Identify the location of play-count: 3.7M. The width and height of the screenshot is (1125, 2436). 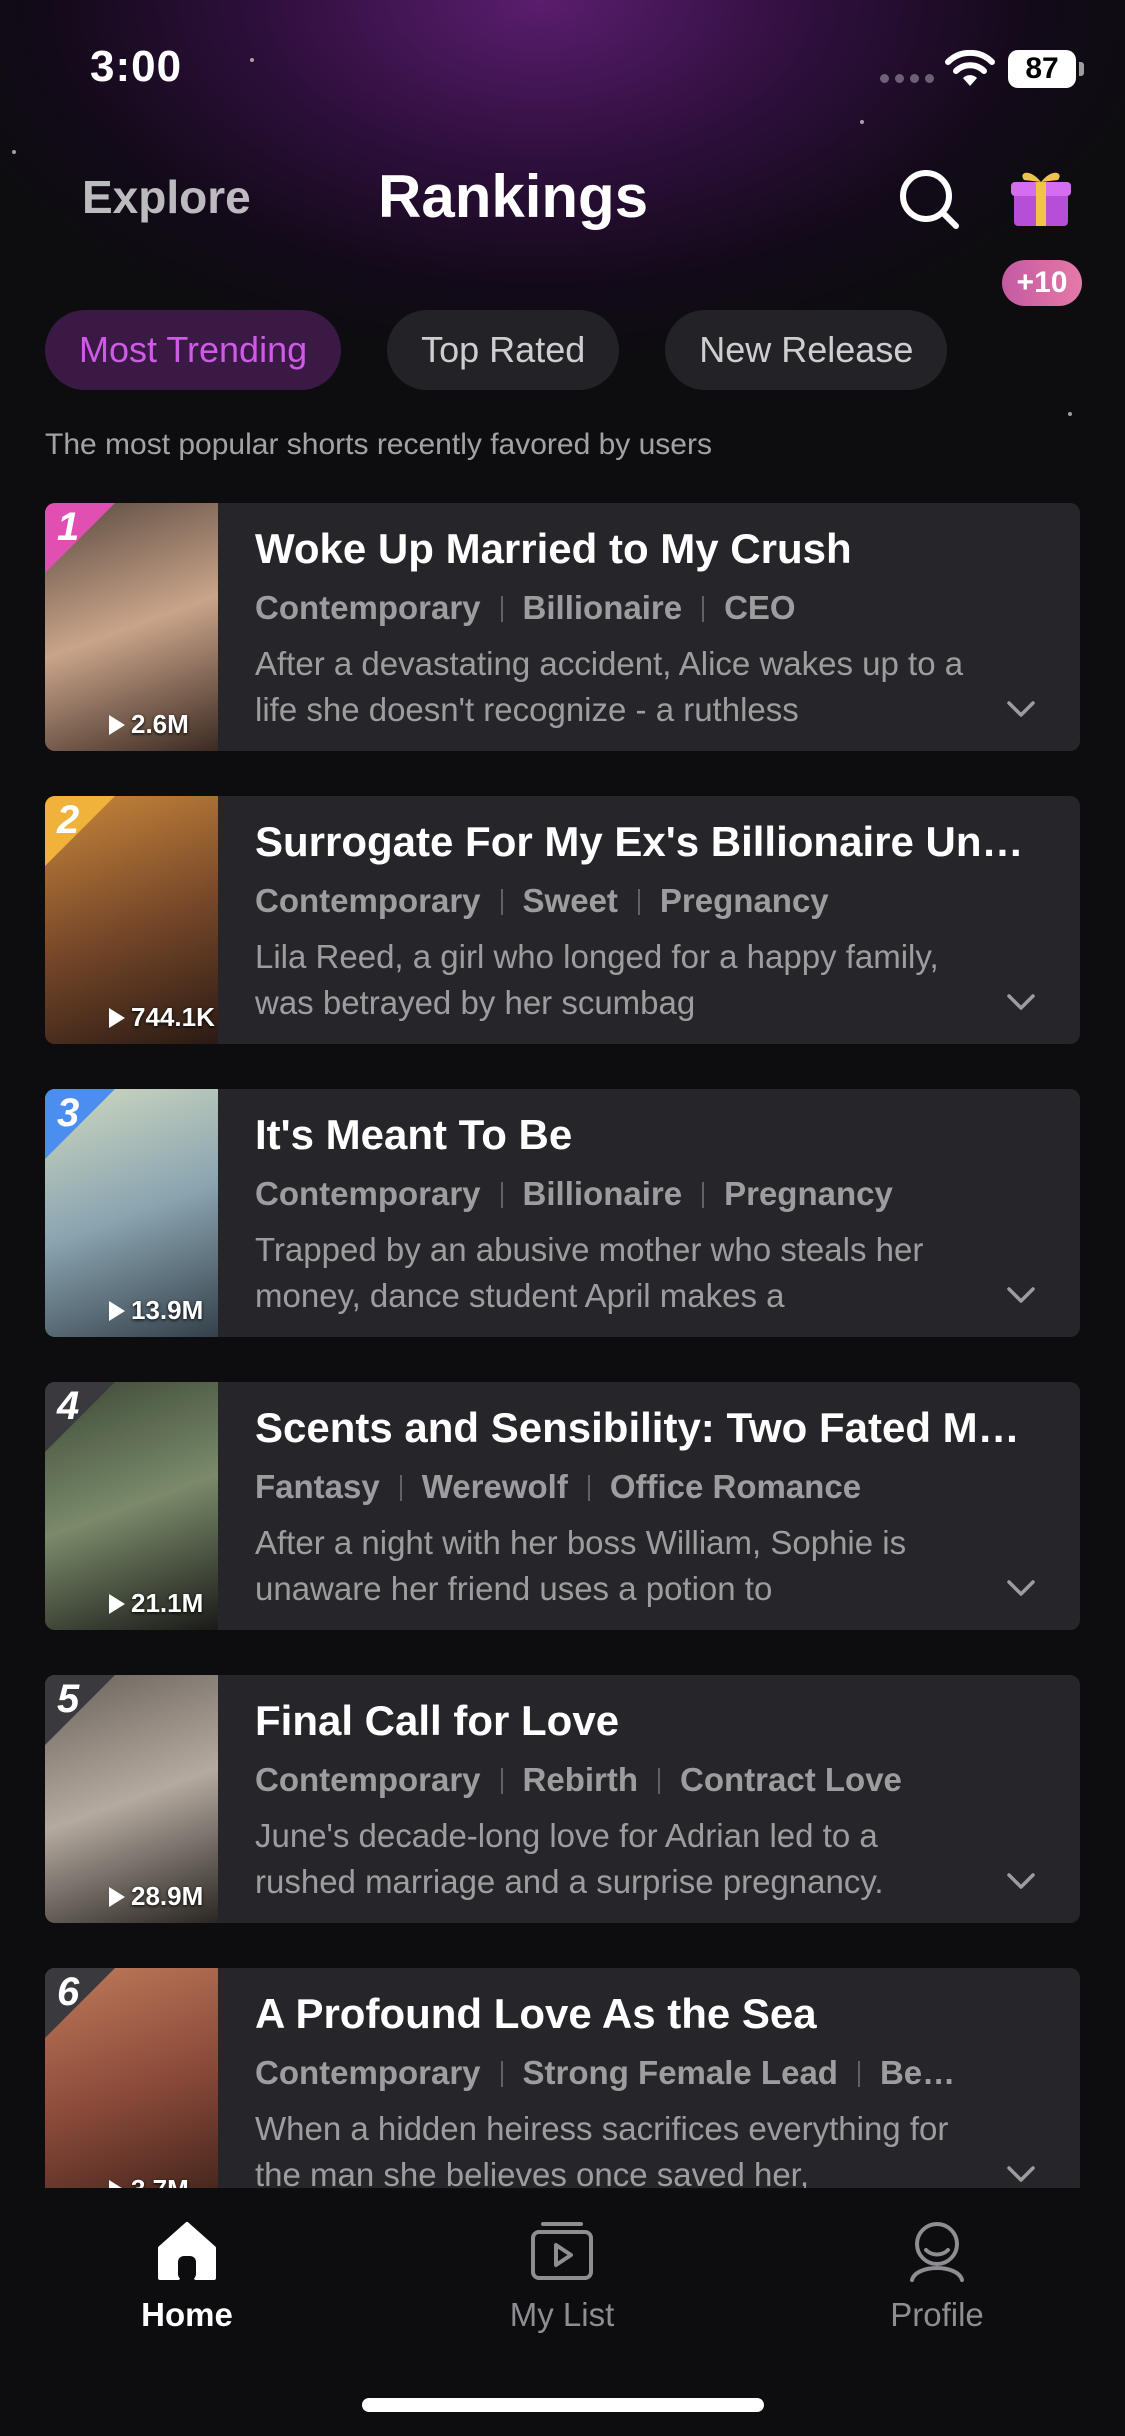
(149, 2181).